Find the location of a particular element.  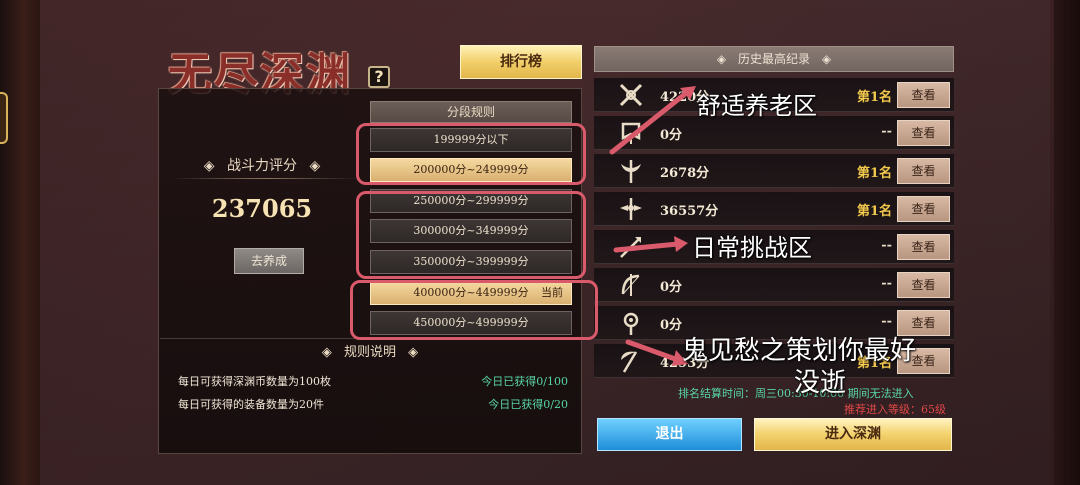

power-score-label: ◈ 战斗力评分 ◈ is located at coordinates (262, 165).